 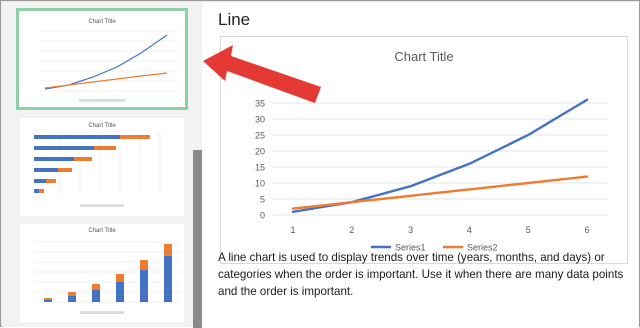 What do you see at coordinates (351, 230) in the screenshot?
I see `x-tick-label: 2` at bounding box center [351, 230].